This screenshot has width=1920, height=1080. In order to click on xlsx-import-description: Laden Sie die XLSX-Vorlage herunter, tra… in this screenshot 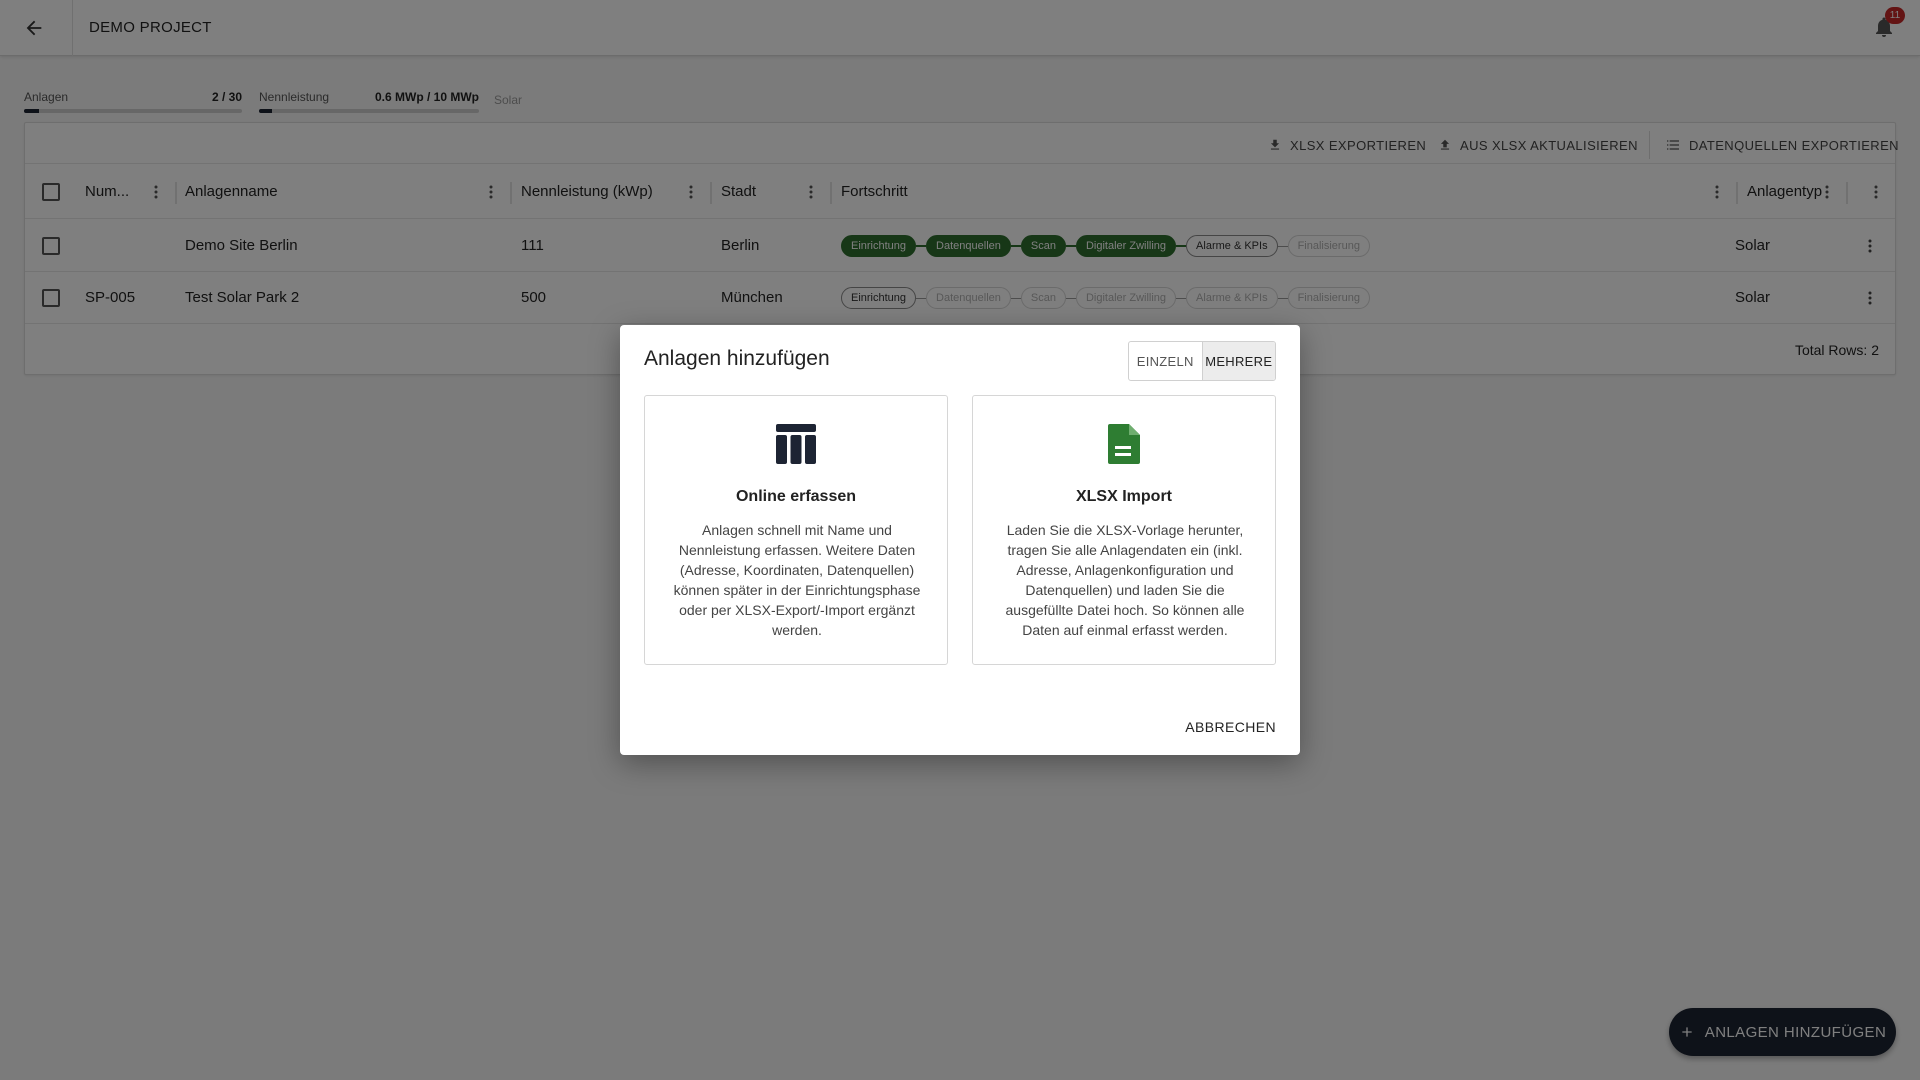, I will do `click(1125, 580)`.